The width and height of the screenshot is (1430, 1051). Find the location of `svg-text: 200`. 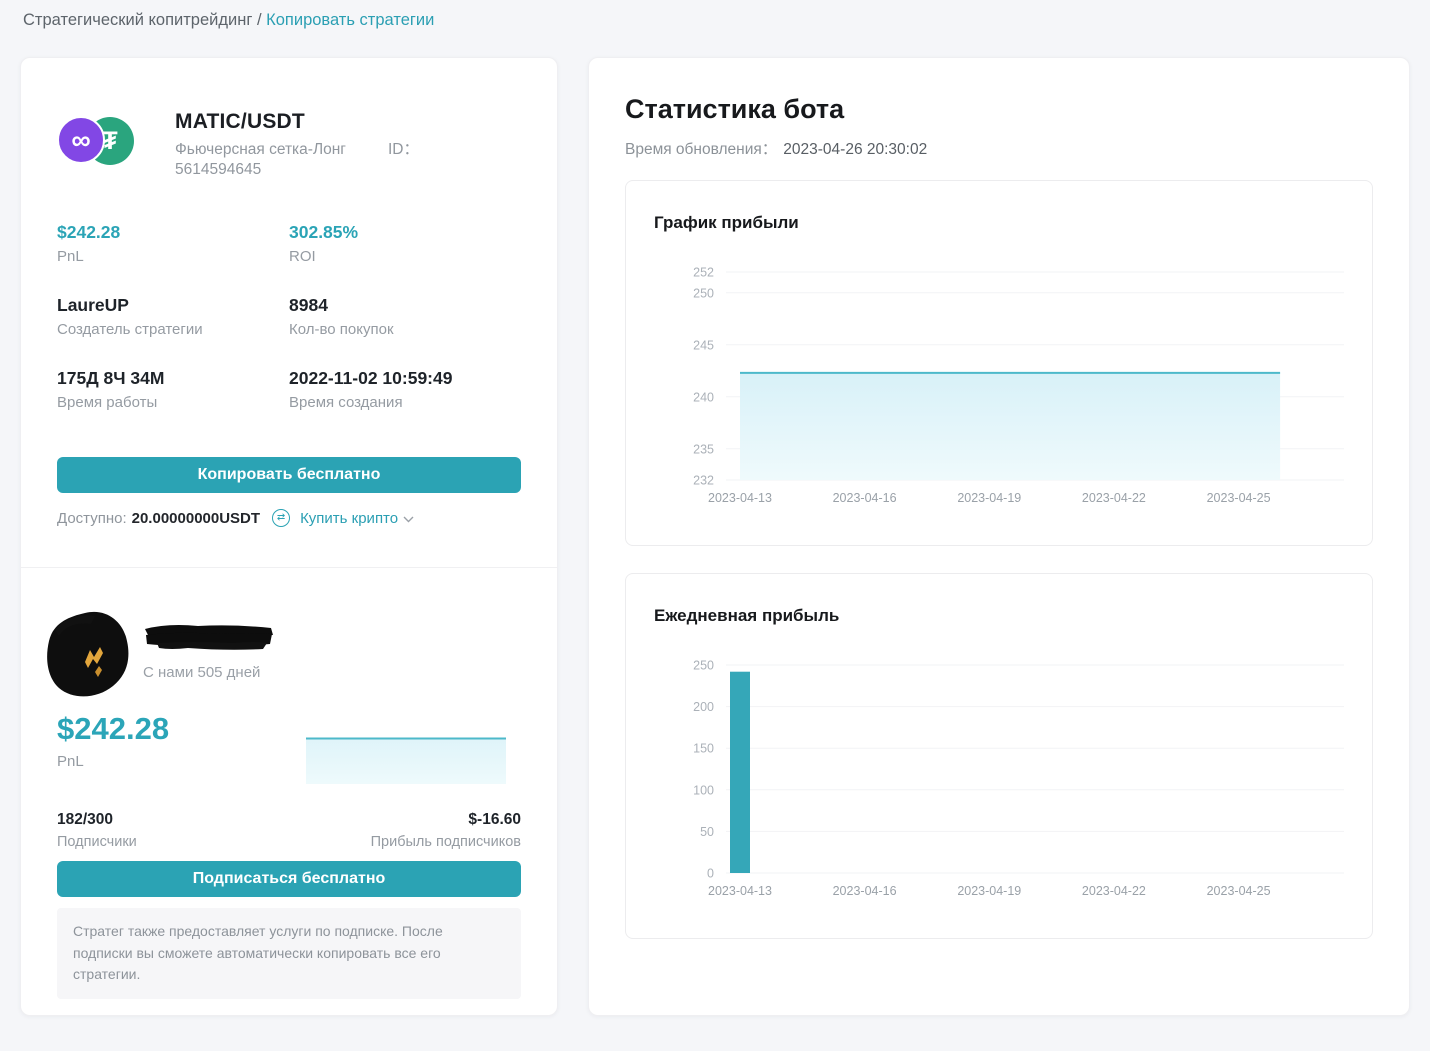

svg-text: 200 is located at coordinates (703, 707).